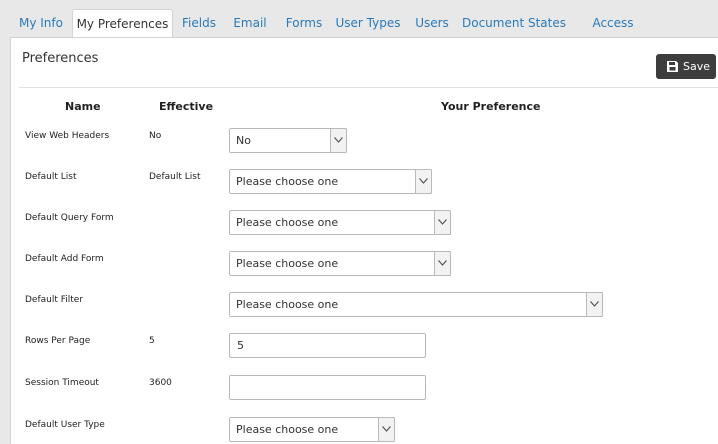  I want to click on tab-email: Email, so click(250, 23).